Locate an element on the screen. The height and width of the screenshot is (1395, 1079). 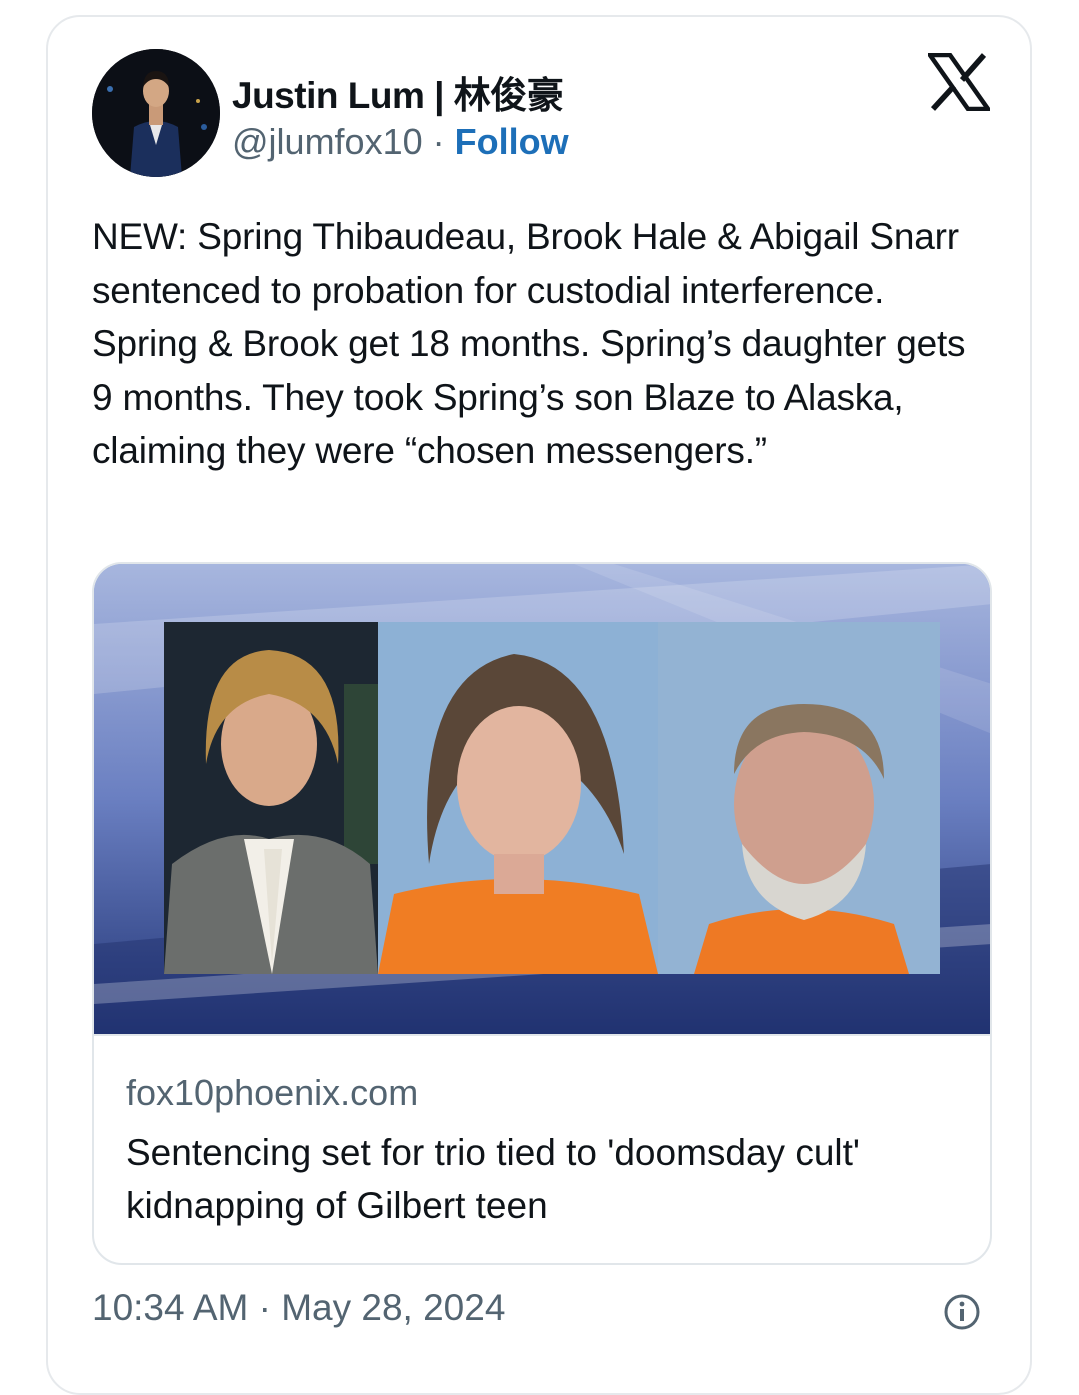
x-logo-icon is located at coordinates (959, 82).